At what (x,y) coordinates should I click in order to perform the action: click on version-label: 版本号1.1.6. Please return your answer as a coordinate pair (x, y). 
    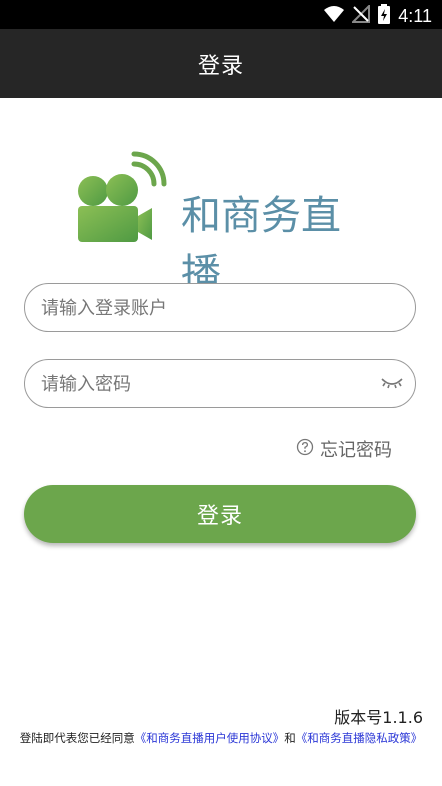
    Looking at the image, I should click on (378, 717).